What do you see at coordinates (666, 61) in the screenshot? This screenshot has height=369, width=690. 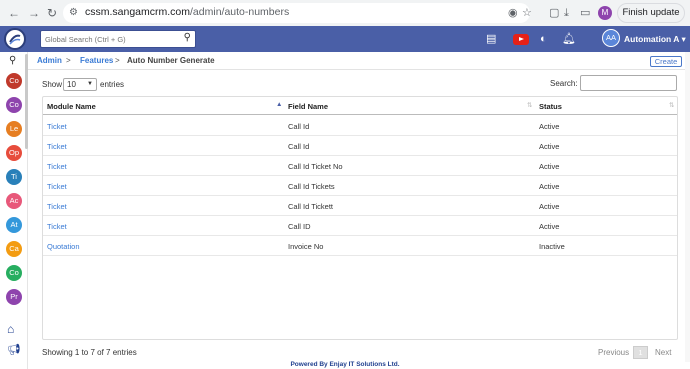 I see `create-button: Create` at bounding box center [666, 61].